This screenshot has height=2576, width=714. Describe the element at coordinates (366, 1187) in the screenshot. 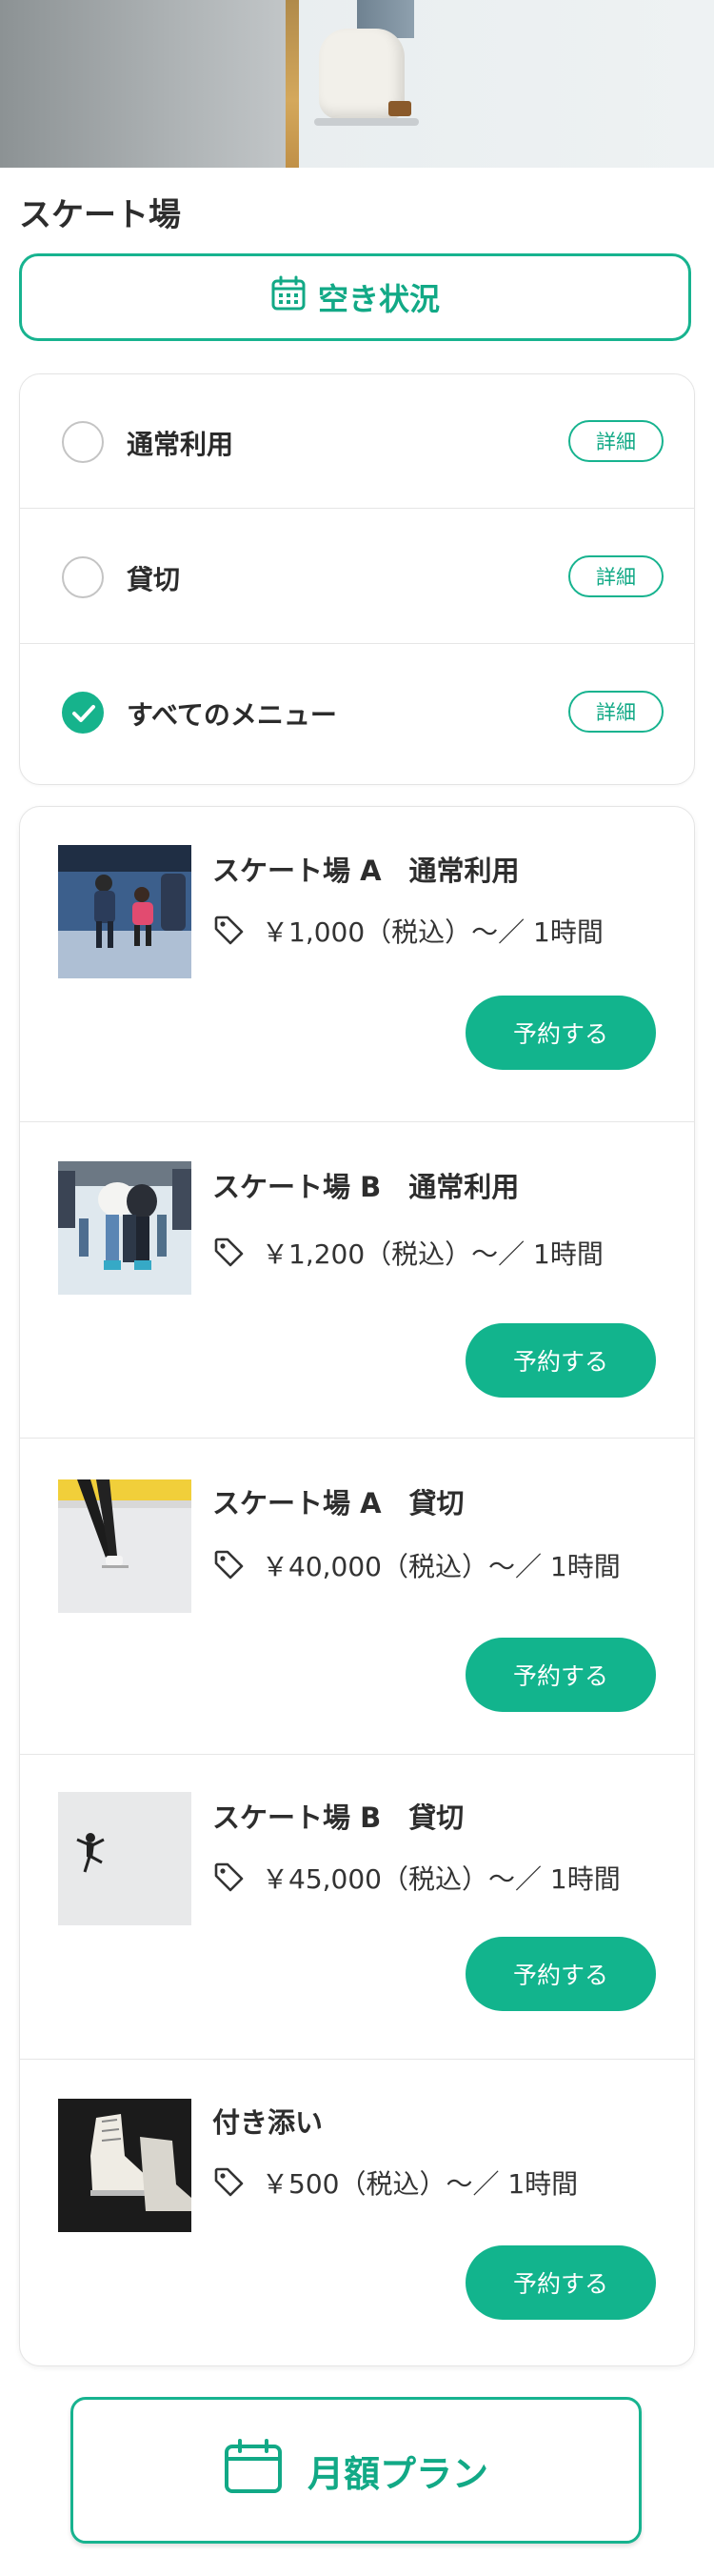

I see `plan-title: スケート場 B 通常利用` at that location.